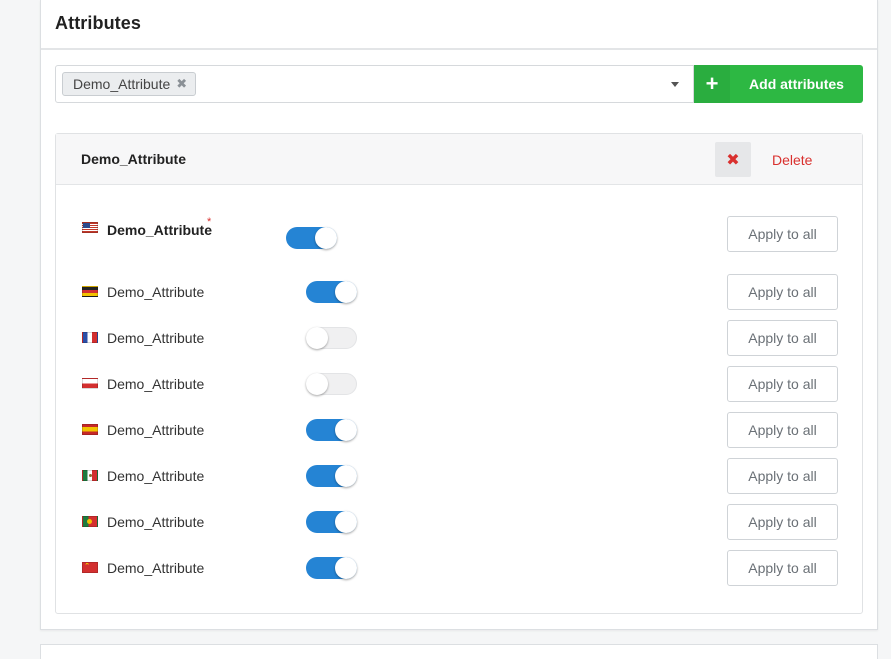 The image size is (891, 659). What do you see at coordinates (374, 84) in the screenshot?
I see `attribute-select: Demo_Attribute ✖` at bounding box center [374, 84].